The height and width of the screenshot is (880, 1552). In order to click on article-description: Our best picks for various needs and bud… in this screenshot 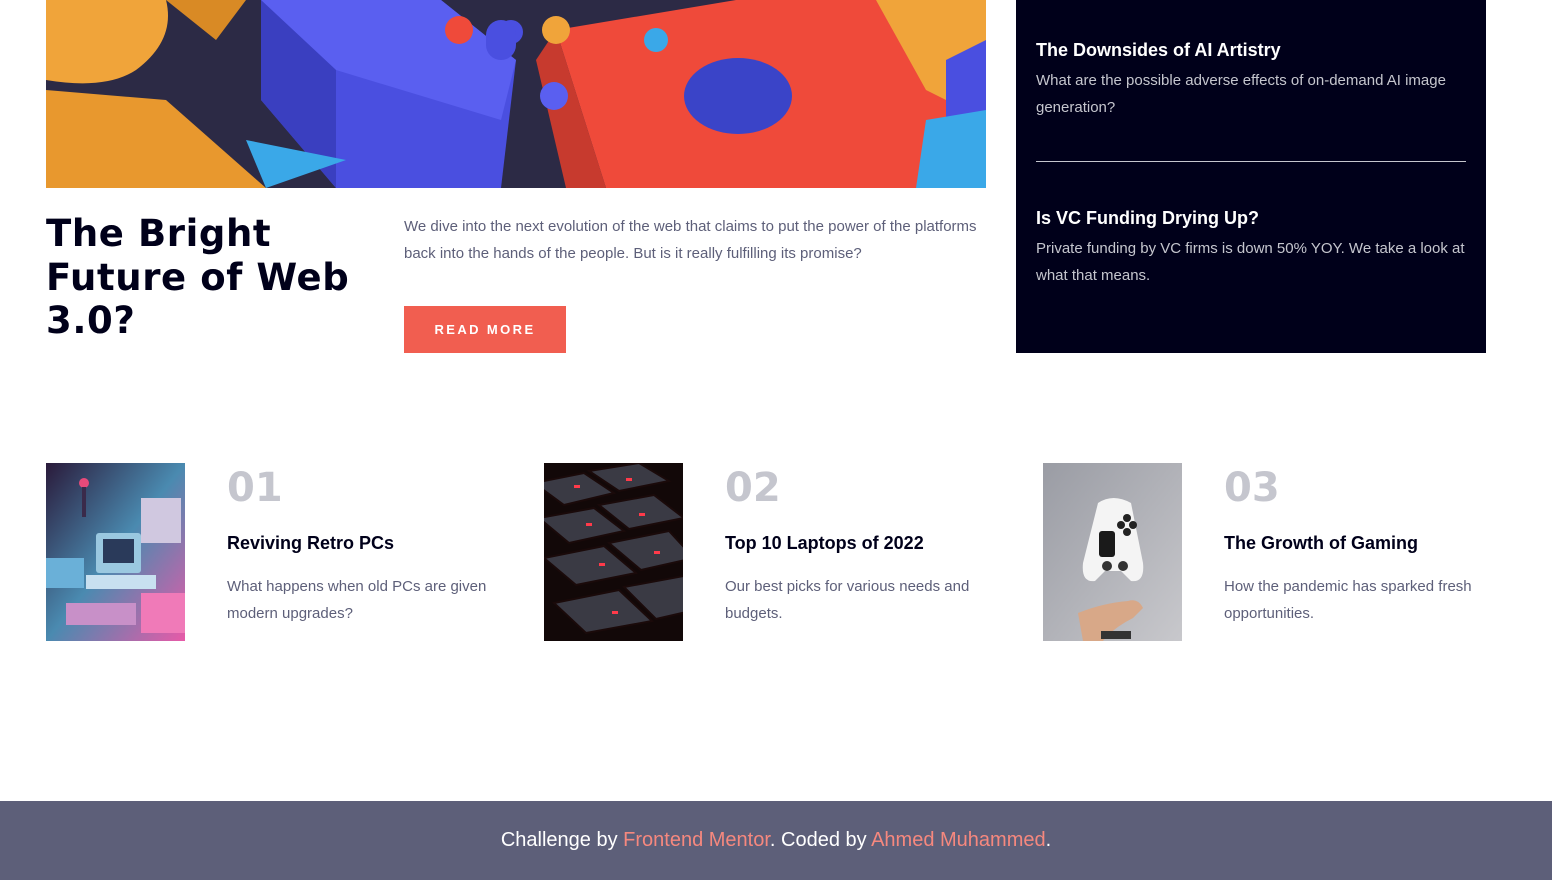, I will do `click(847, 600)`.